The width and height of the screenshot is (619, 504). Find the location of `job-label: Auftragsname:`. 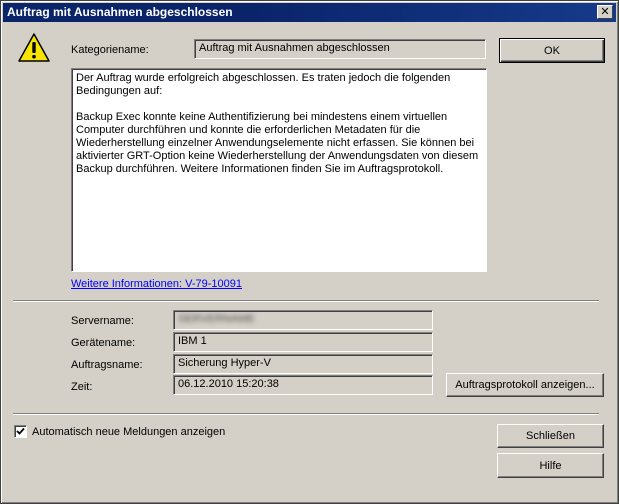

job-label: Auftragsname: is located at coordinates (107, 365).